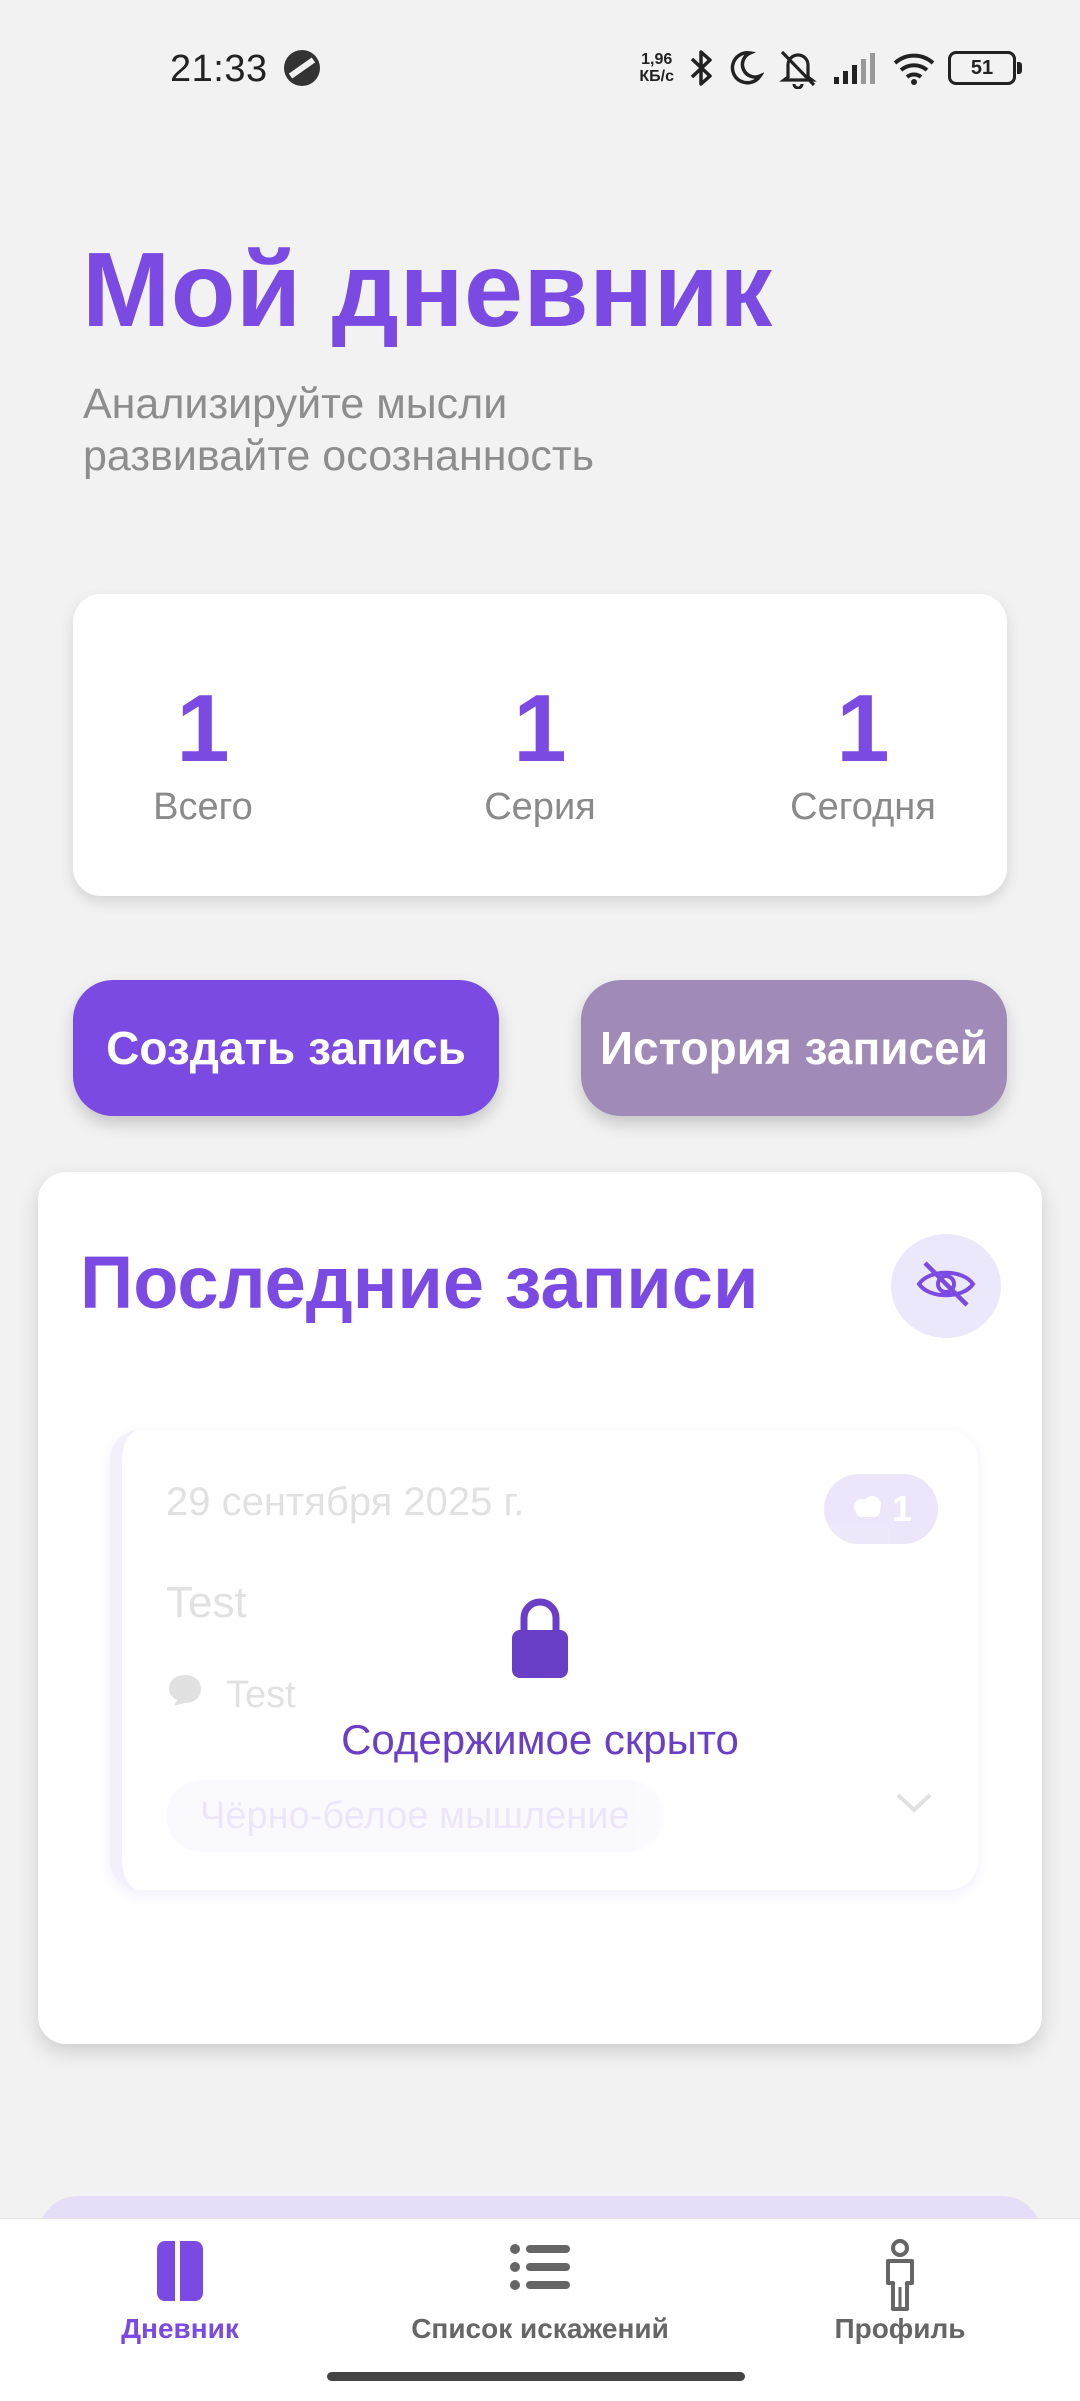 This screenshot has width=1080, height=2401. Describe the element at coordinates (540, 70) in the screenshot. I see `status-bar: 21:33 1,96 КБ/с 51` at that location.